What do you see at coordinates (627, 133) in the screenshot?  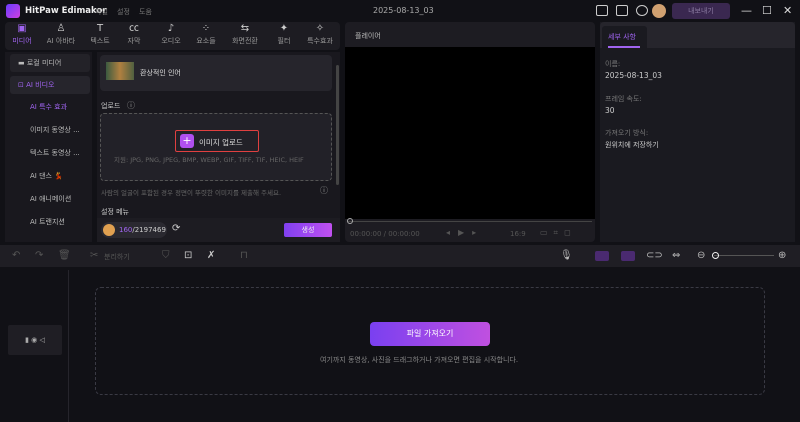 I see `import-mode-label: 가져오기 방식:` at bounding box center [627, 133].